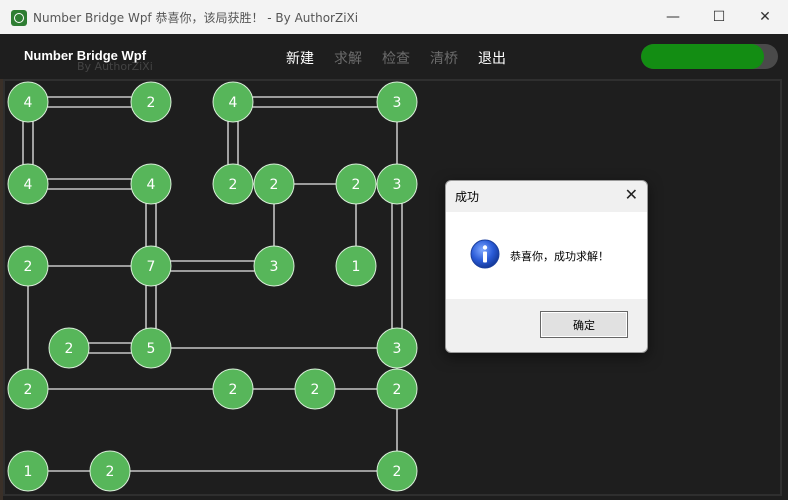  Describe the element at coordinates (559, 256) in the screenshot. I see `dialog-message: 恭喜你，成功求解！` at that location.